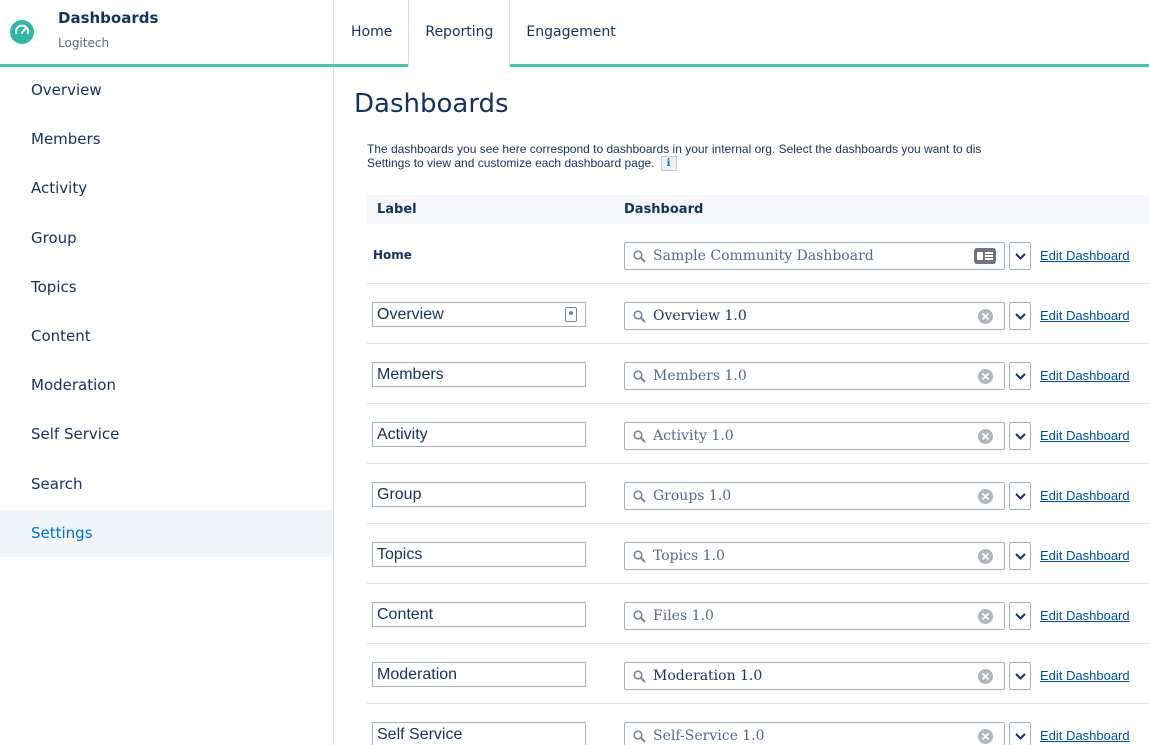 The height and width of the screenshot is (745, 1149). Describe the element at coordinates (410, 314) in the screenshot. I see `label-input-value: Overview` at that location.